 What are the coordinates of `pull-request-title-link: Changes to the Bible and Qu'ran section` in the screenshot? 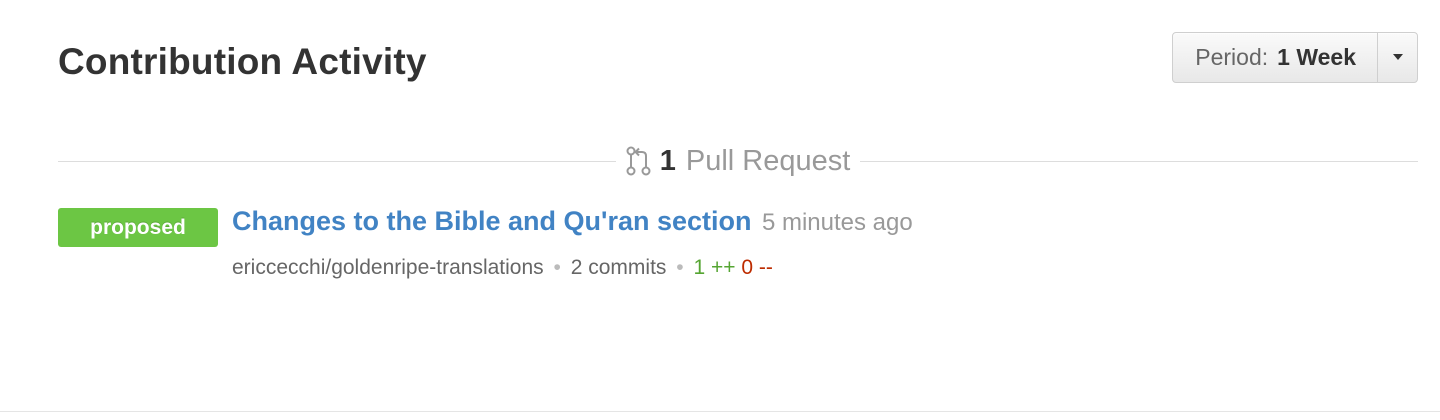 It's located at (492, 221).